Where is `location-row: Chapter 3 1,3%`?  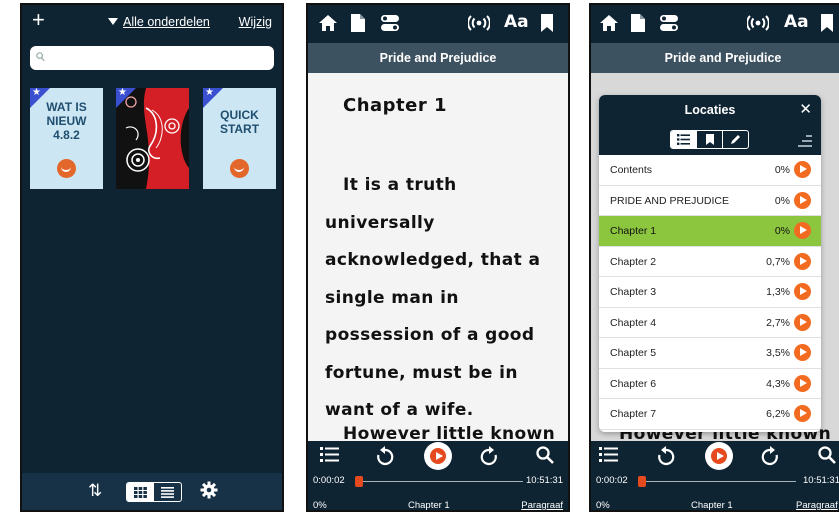
location-row: Chapter 3 1,3% is located at coordinates (710, 292).